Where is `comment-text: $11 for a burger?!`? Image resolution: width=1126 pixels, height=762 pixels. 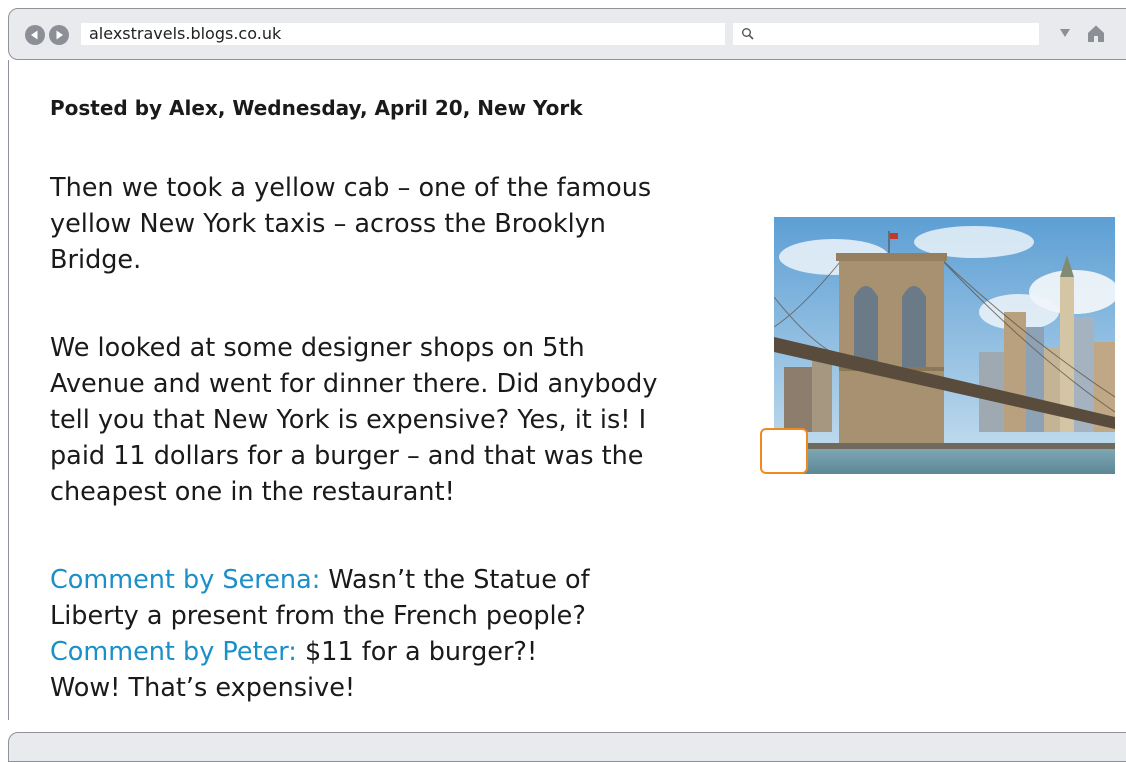 comment-text: $11 for a burger?! is located at coordinates (417, 652).